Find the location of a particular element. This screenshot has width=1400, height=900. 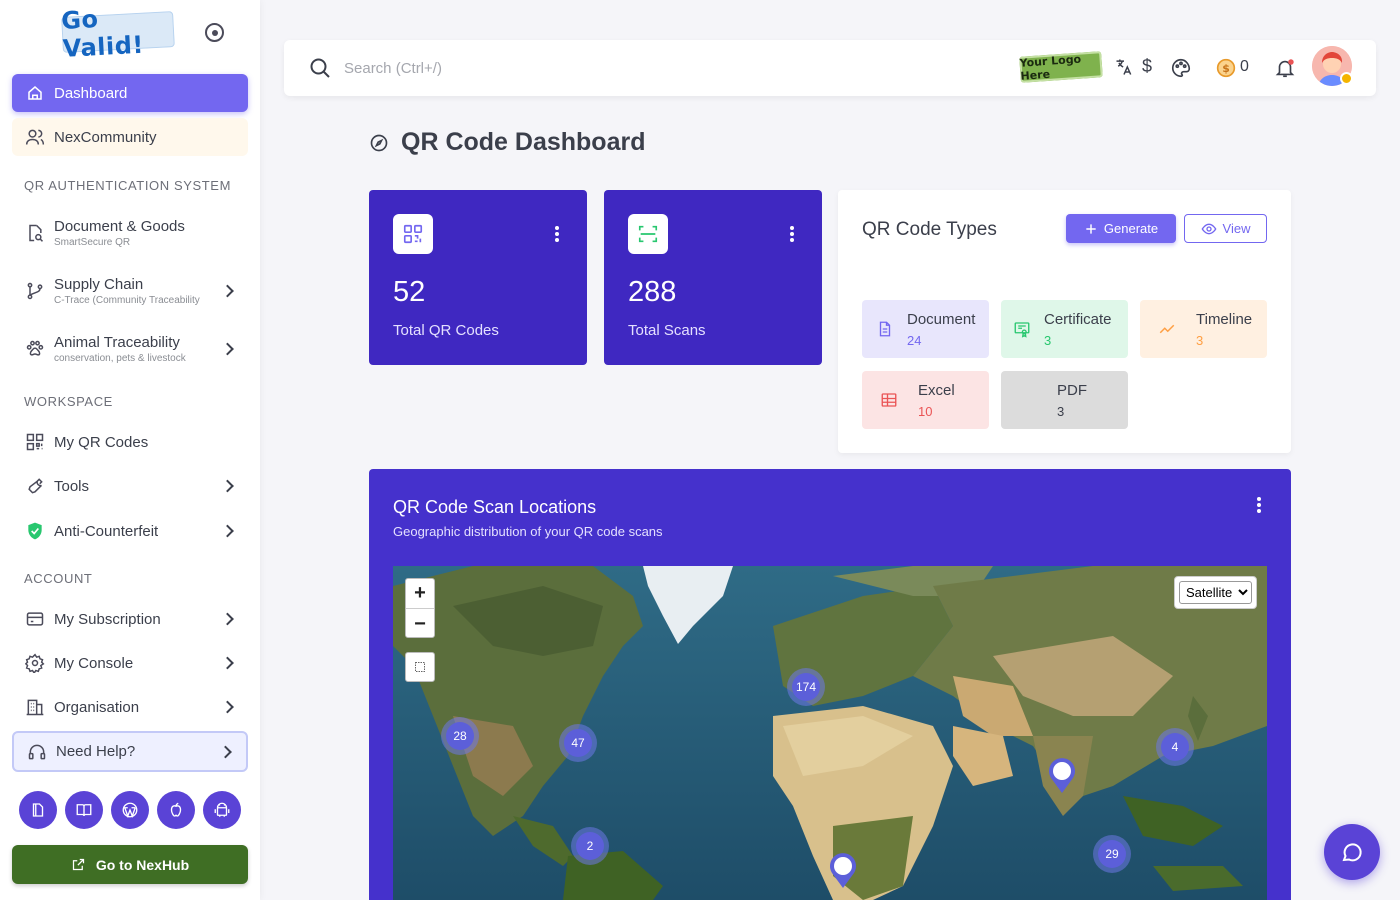

qrcode-icon is located at coordinates (413, 234).